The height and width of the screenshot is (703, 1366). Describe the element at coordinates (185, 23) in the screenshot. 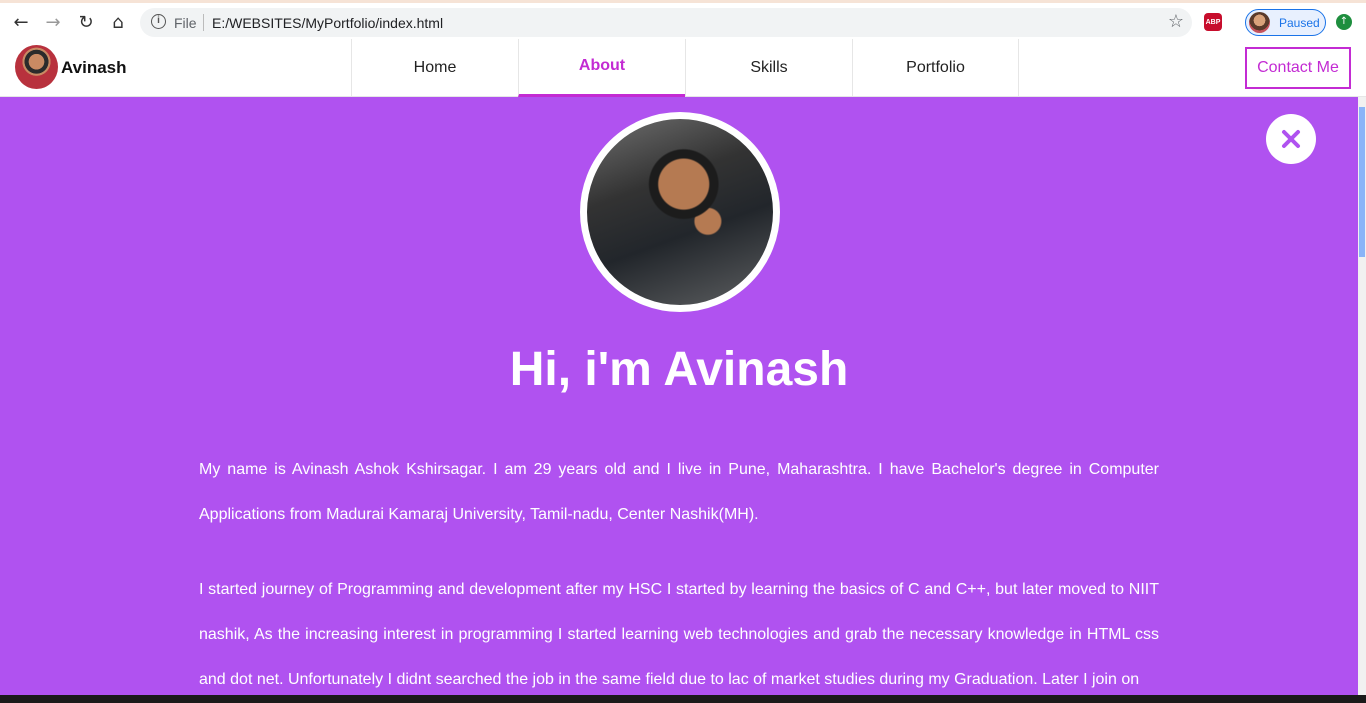

I see `address-scheme: File` at that location.